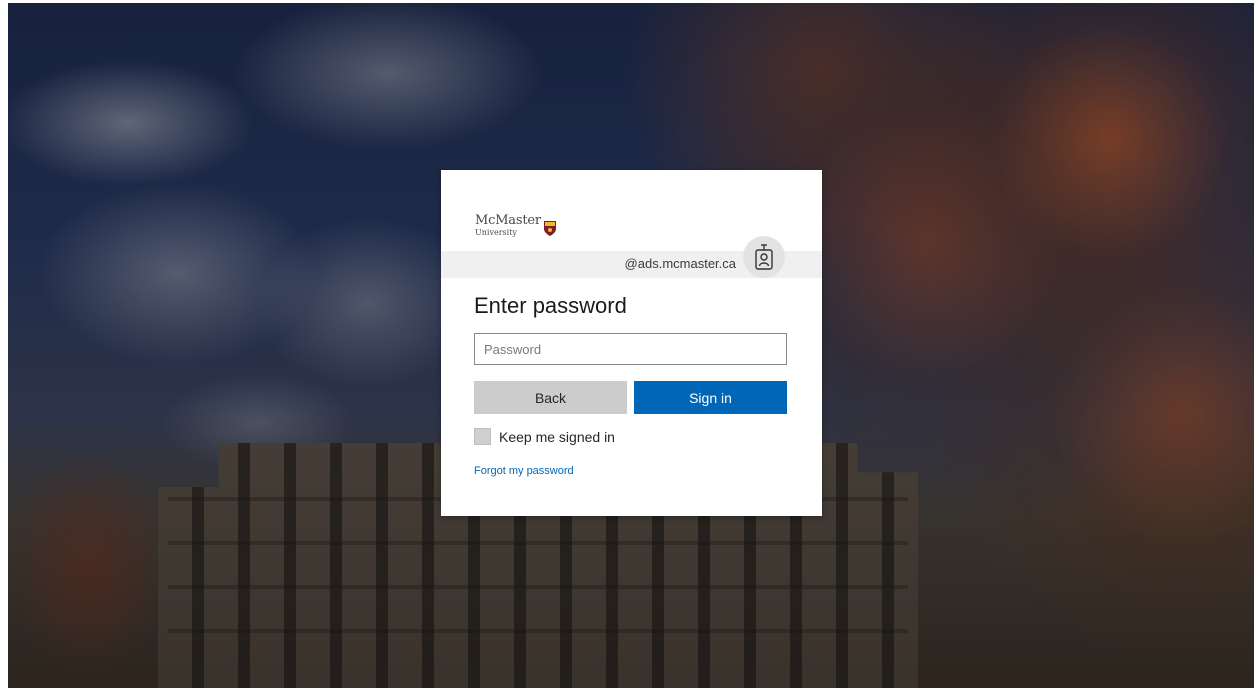 The height and width of the screenshot is (688, 1254). What do you see at coordinates (557, 436) in the screenshot?
I see `keep-signed-in-label: Keep me signed in` at bounding box center [557, 436].